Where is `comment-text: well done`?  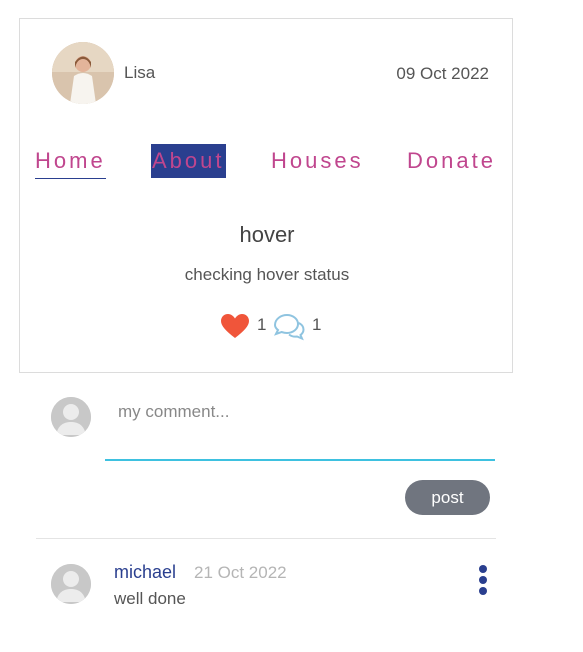 comment-text: well done is located at coordinates (150, 598).